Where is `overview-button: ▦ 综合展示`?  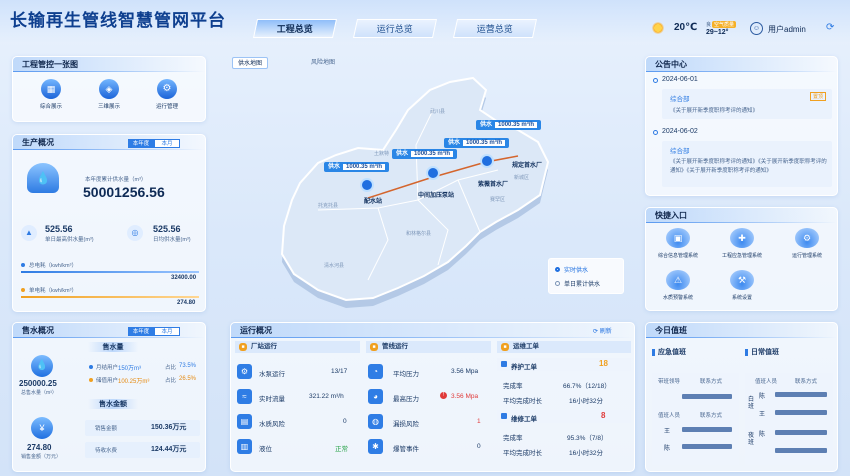
overview-button: ▦ 综合展示 is located at coordinates (51, 94).